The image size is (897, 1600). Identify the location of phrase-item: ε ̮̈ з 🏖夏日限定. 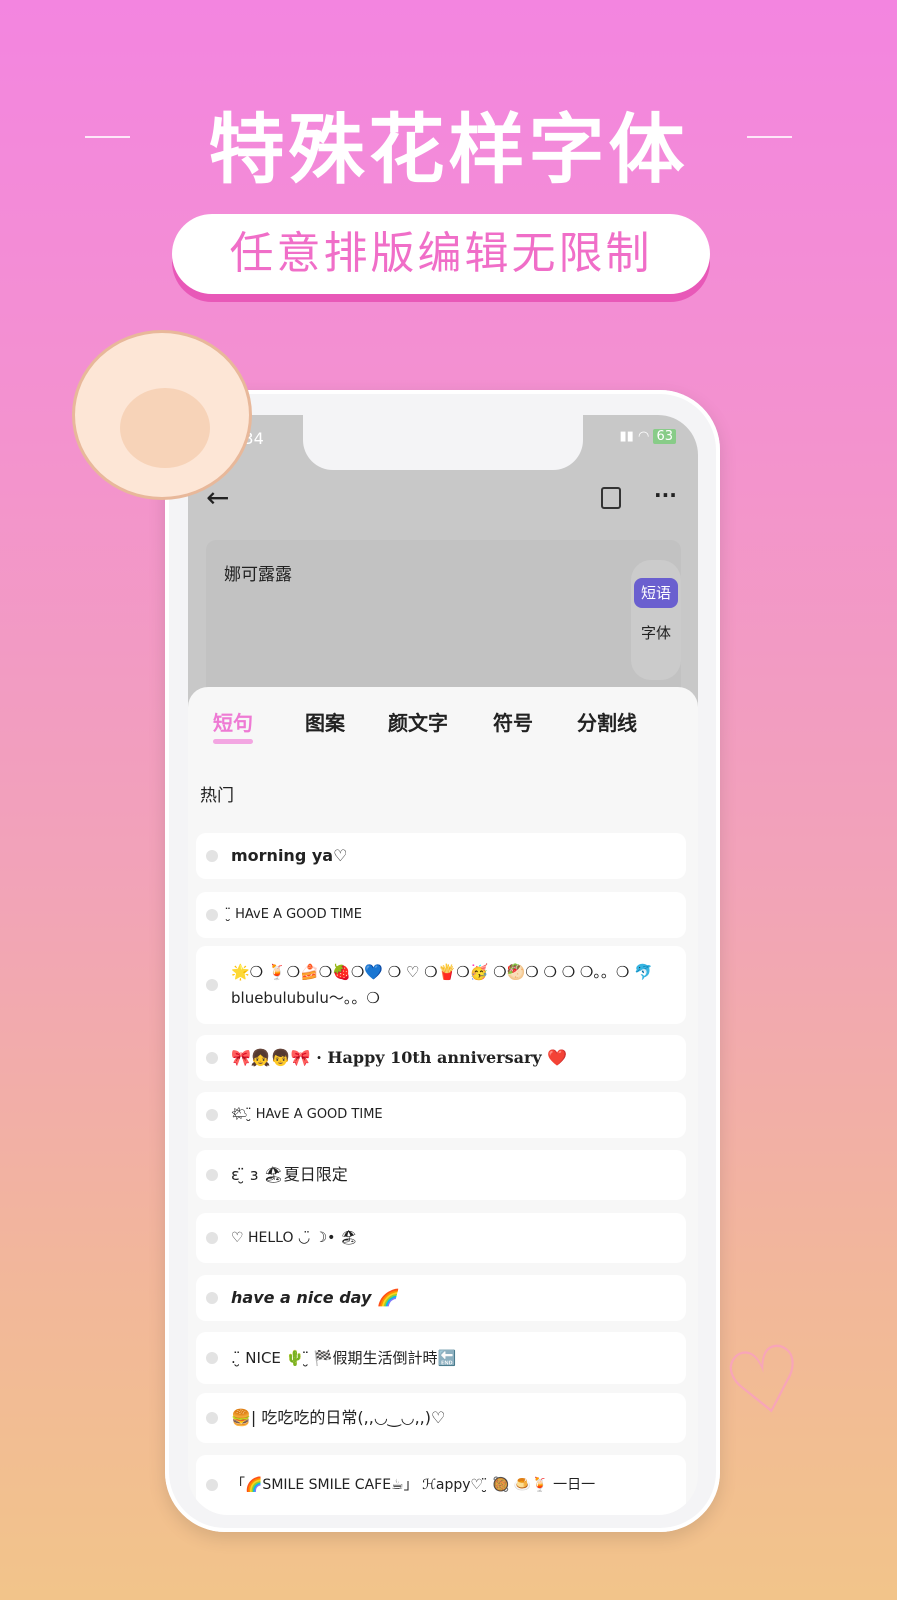
(441, 1175).